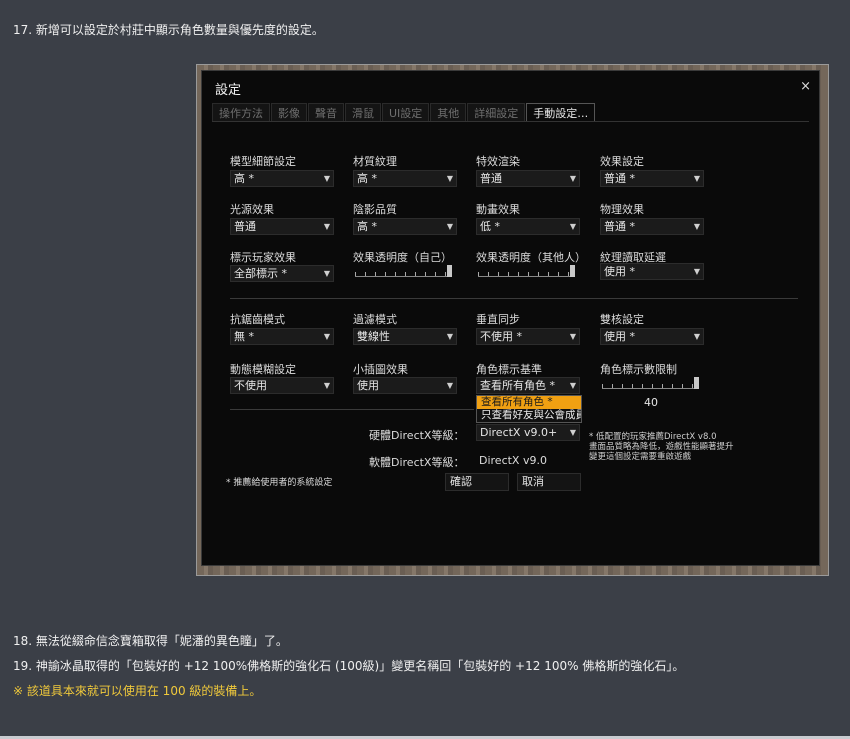 The height and width of the screenshot is (739, 850). Describe the element at coordinates (279, 483) in the screenshot. I see `recommend-note: * 推薦給使用者的系統設定` at that location.